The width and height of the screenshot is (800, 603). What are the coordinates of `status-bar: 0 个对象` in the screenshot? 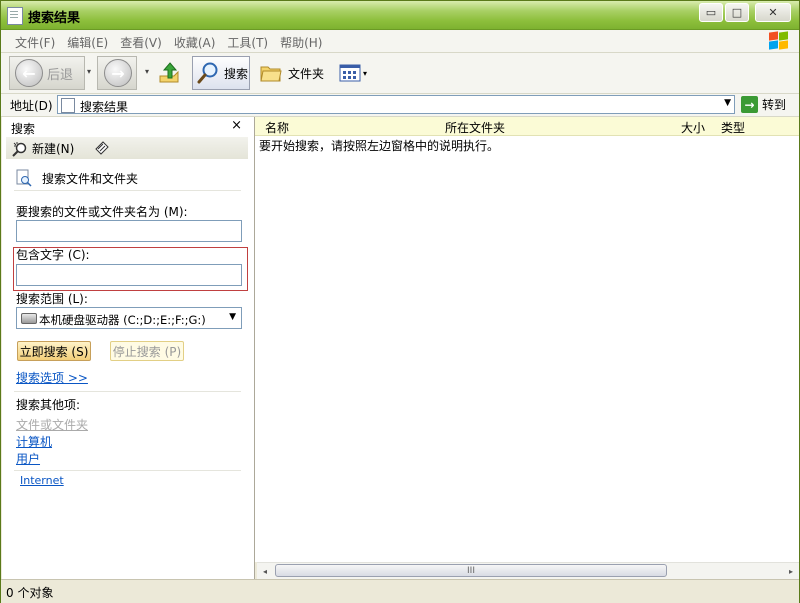 It's located at (400, 591).